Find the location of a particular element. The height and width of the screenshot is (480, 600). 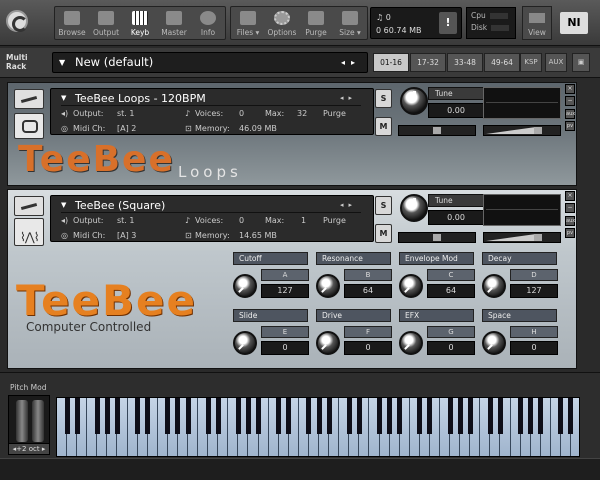

resonance-value: 64 is located at coordinates (368, 291).